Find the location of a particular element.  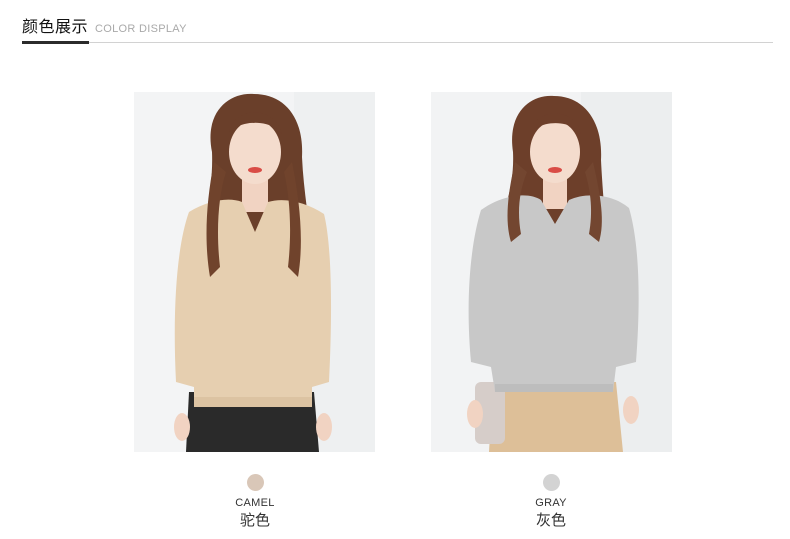

color-name-en-gray: GRAY is located at coordinates (551, 503).